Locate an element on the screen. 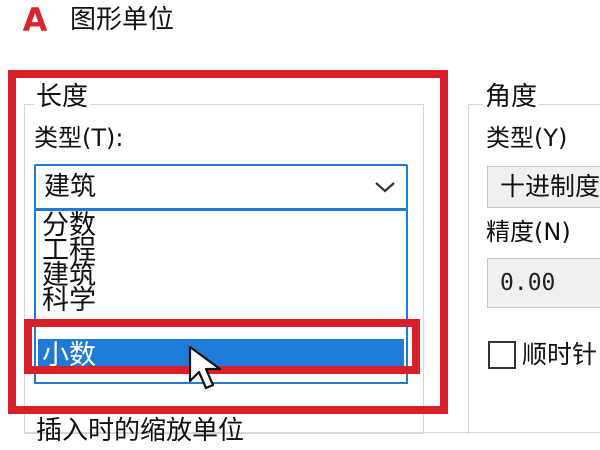  angle-precision-select: 0.00 is located at coordinates (543, 283).